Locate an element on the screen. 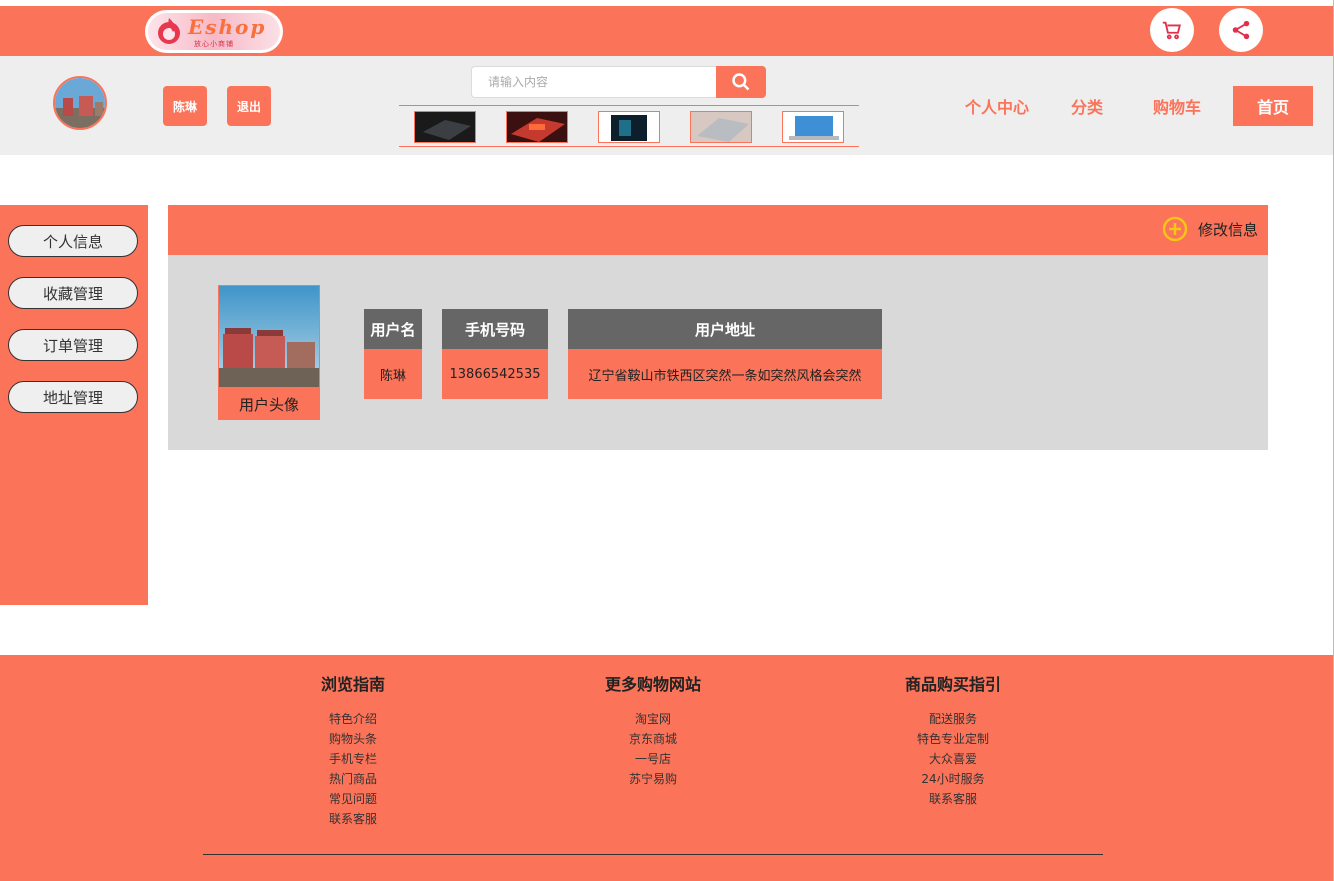 This screenshot has width=1334, height=881. sidebar-item-personal-info: 个人信息 is located at coordinates (73, 241).